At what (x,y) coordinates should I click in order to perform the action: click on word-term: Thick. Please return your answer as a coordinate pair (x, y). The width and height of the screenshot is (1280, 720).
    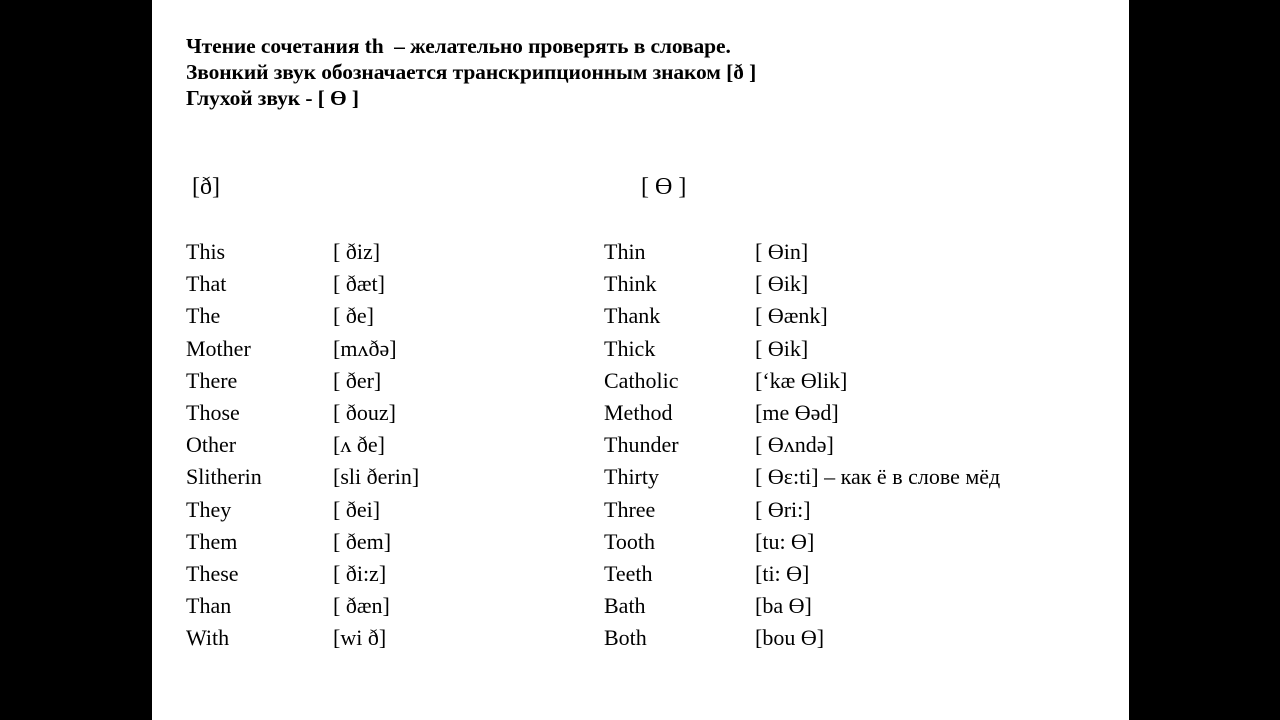
    Looking at the image, I should click on (630, 348).